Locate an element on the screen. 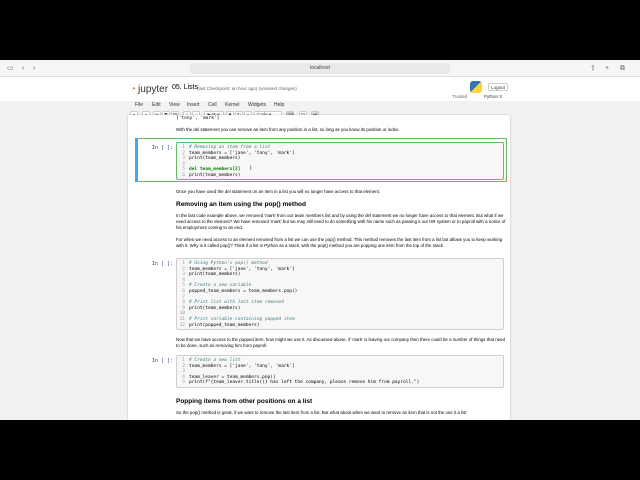 The image size is (640, 480). browser-toolbar: ▭ ‹ › localhost ⇪ + ⧉ is located at coordinates (320, 68).